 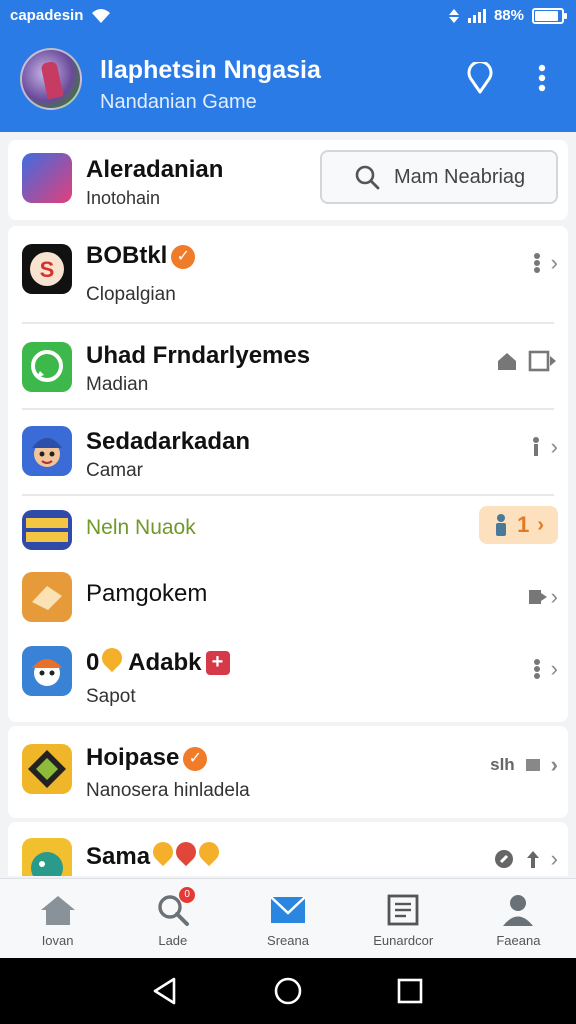 I want to click on share-icon, so click(x=538, y=597).